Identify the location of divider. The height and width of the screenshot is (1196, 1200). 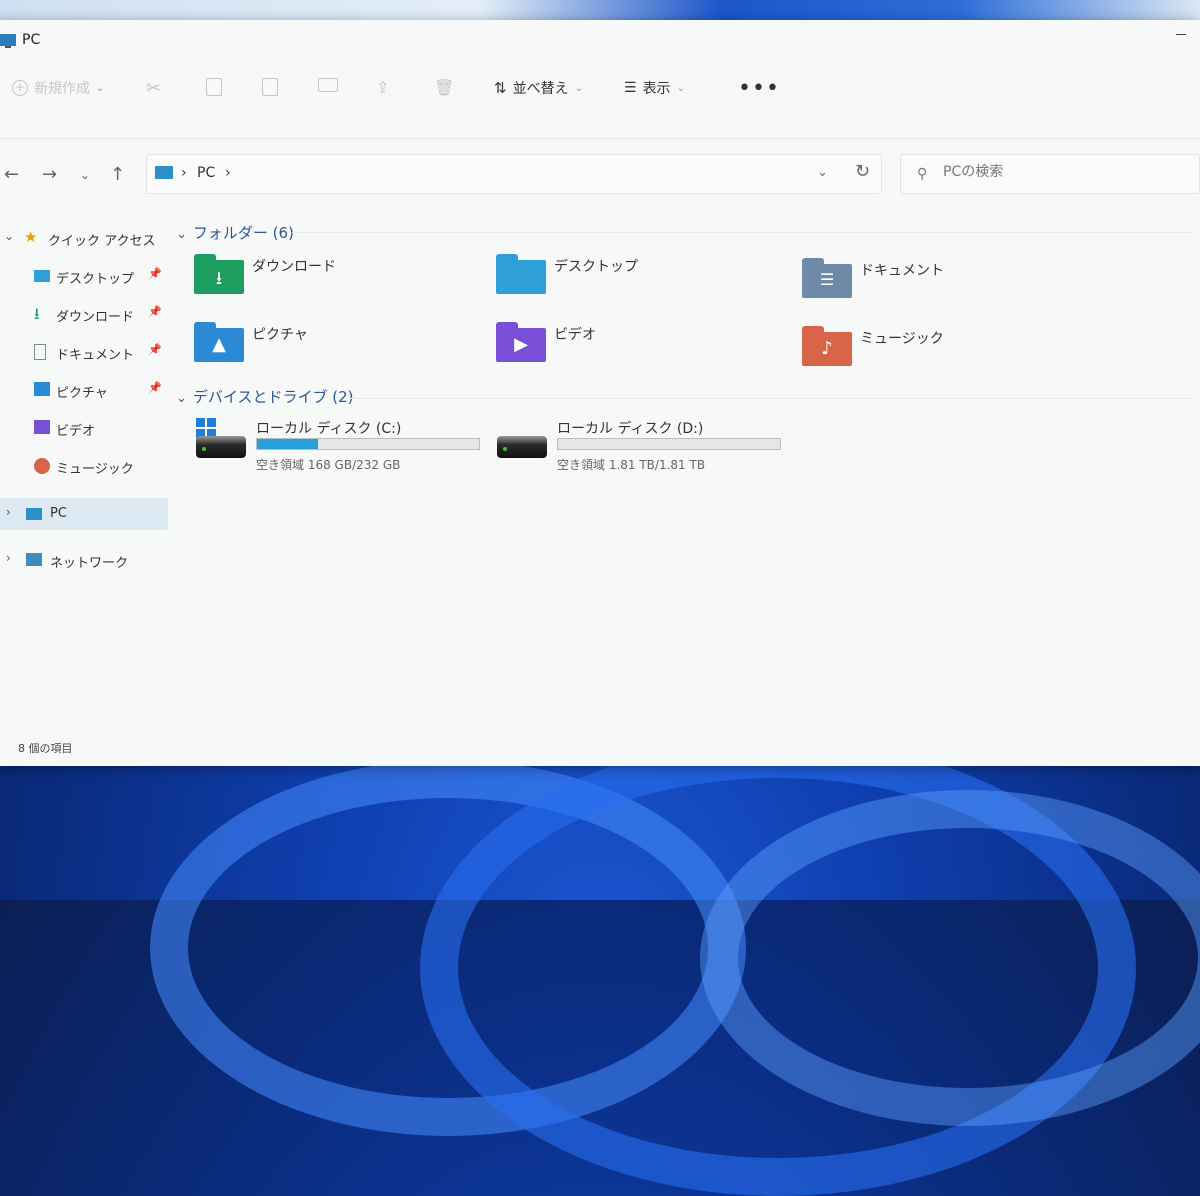
(600, 138).